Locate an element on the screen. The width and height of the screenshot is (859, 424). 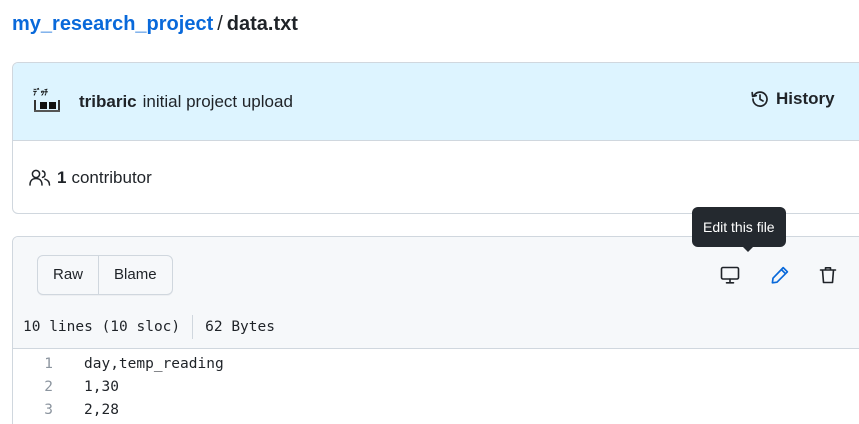
breadcrumb: my_research_project / data.txt is located at coordinates (155, 24).